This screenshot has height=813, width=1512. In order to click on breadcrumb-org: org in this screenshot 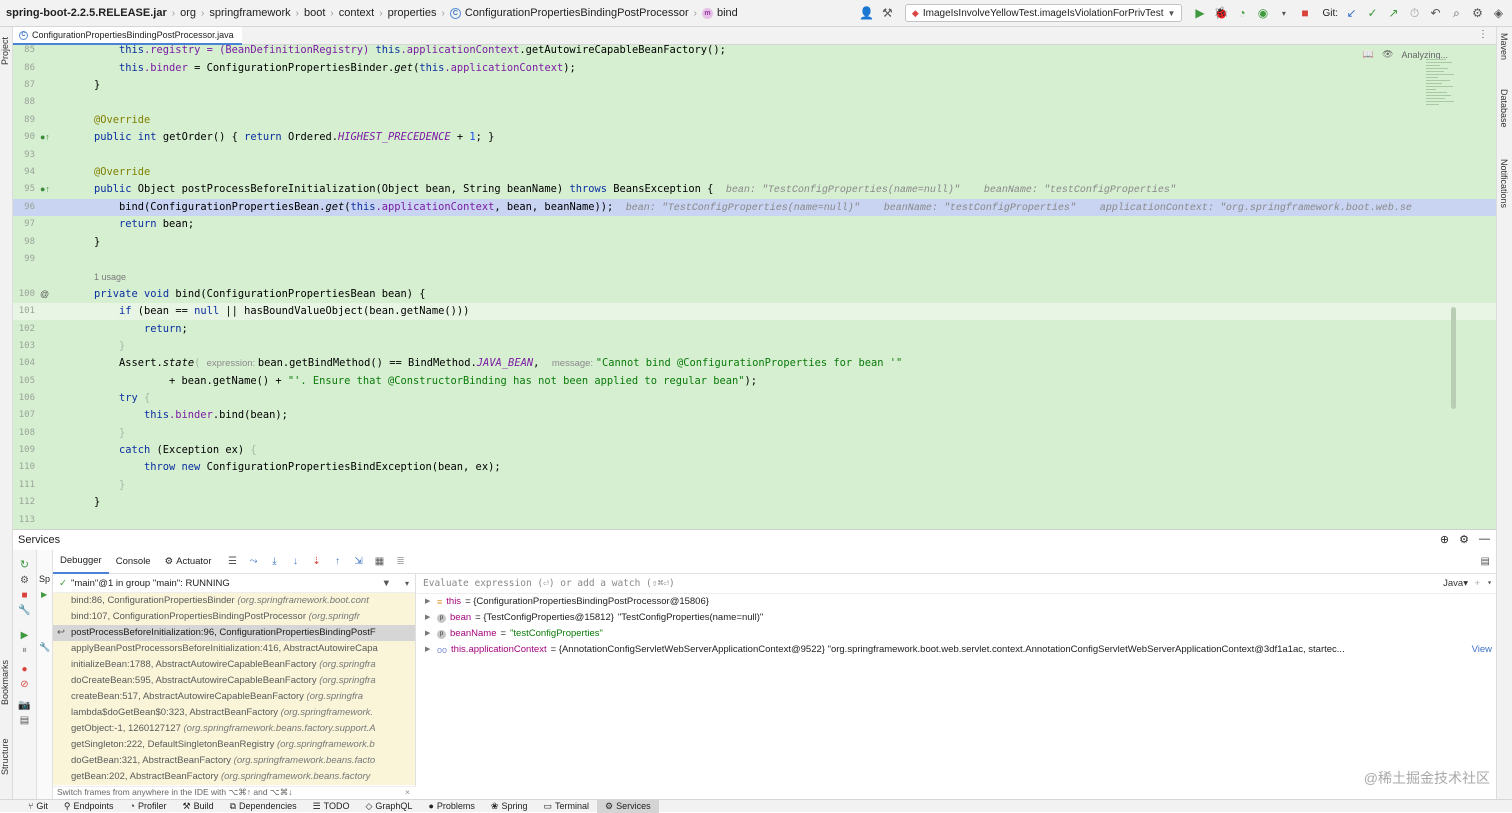, I will do `click(188, 13)`.